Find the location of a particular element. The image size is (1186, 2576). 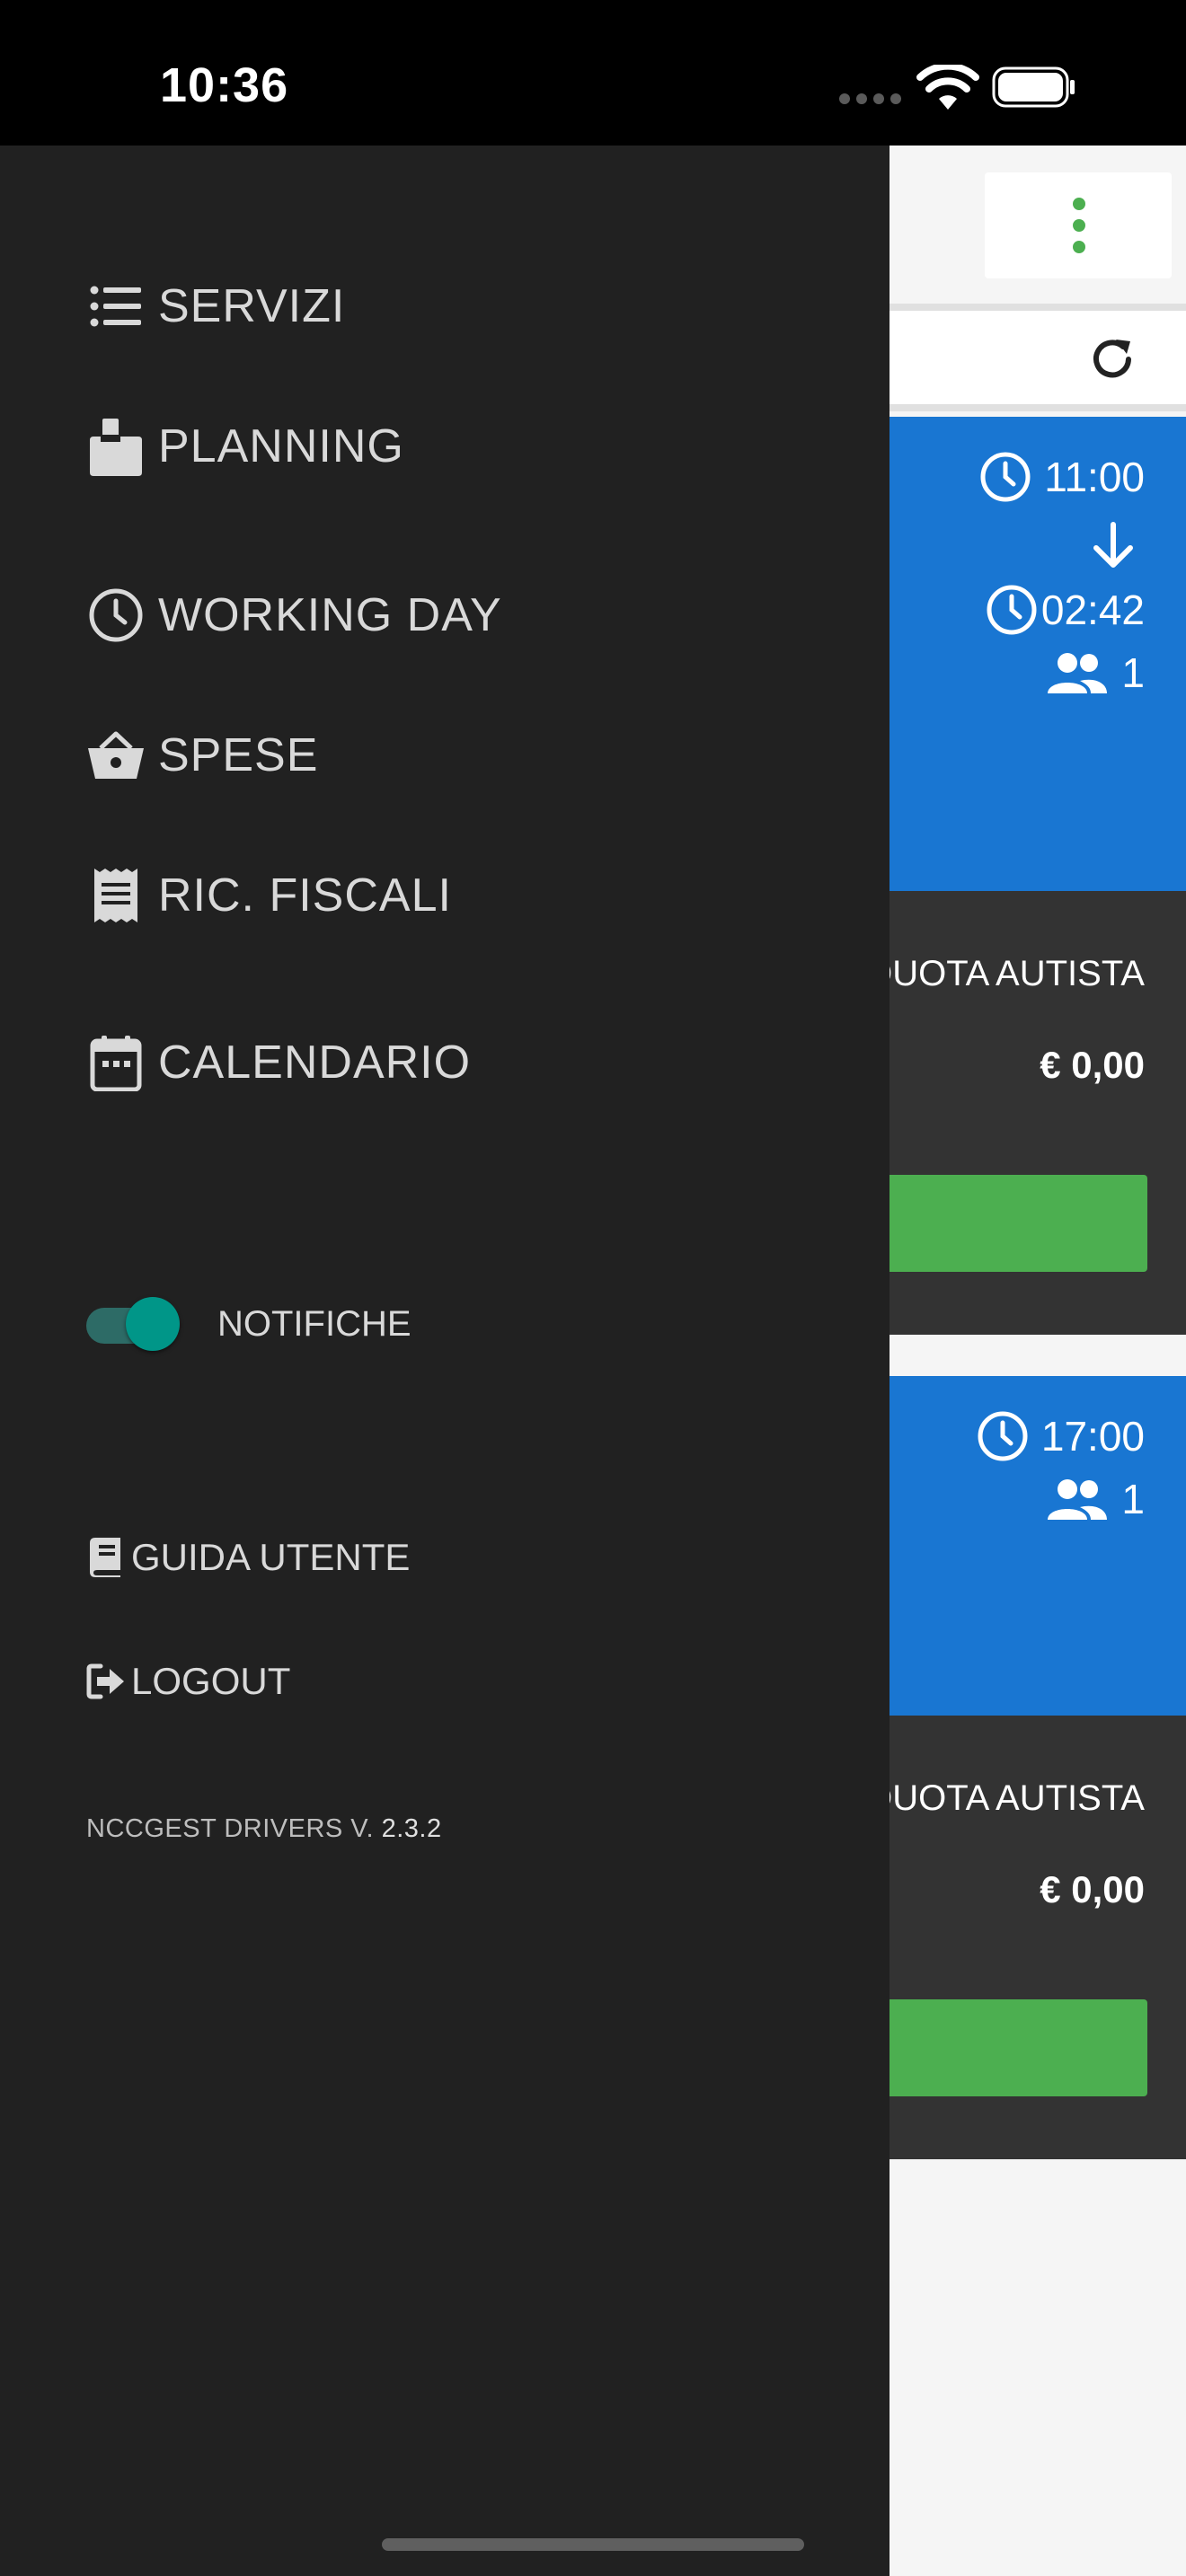

app-version: NCCGEST DRIVERS V. 2.3.2 is located at coordinates (264, 1829).